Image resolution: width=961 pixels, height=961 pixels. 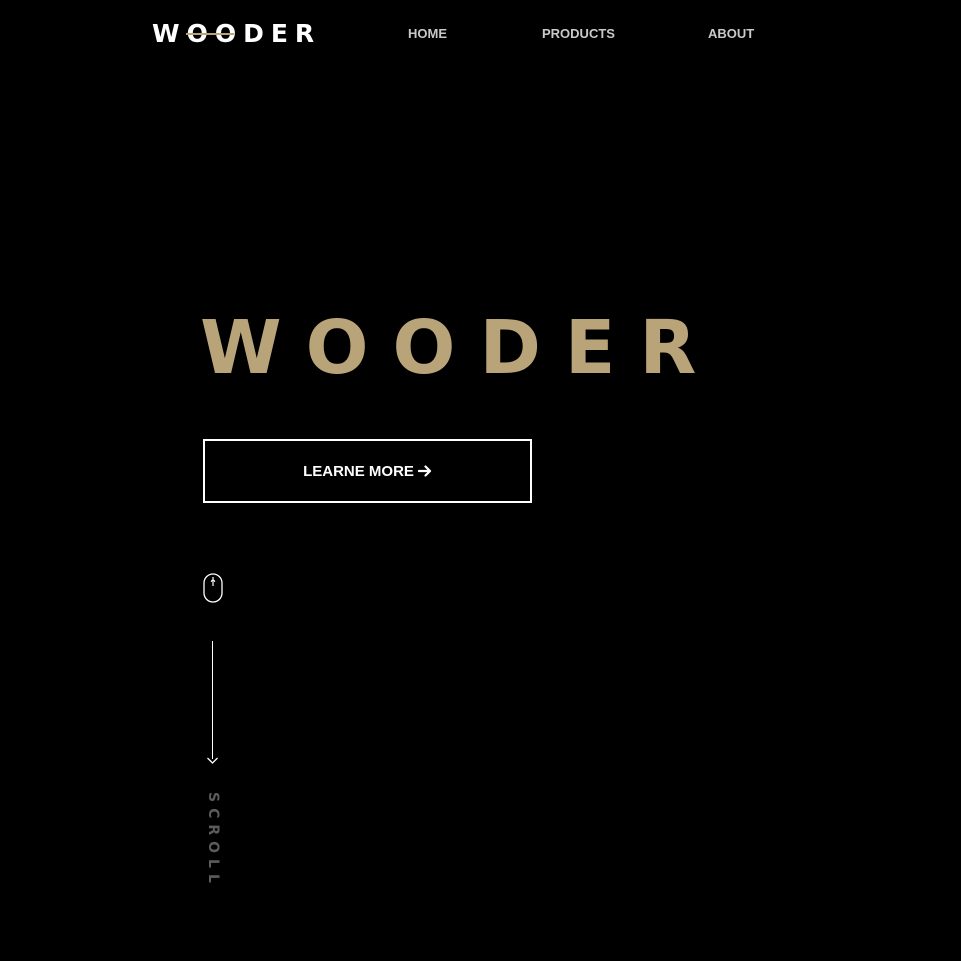 What do you see at coordinates (424, 471) in the screenshot?
I see `arrow-right-icon` at bounding box center [424, 471].